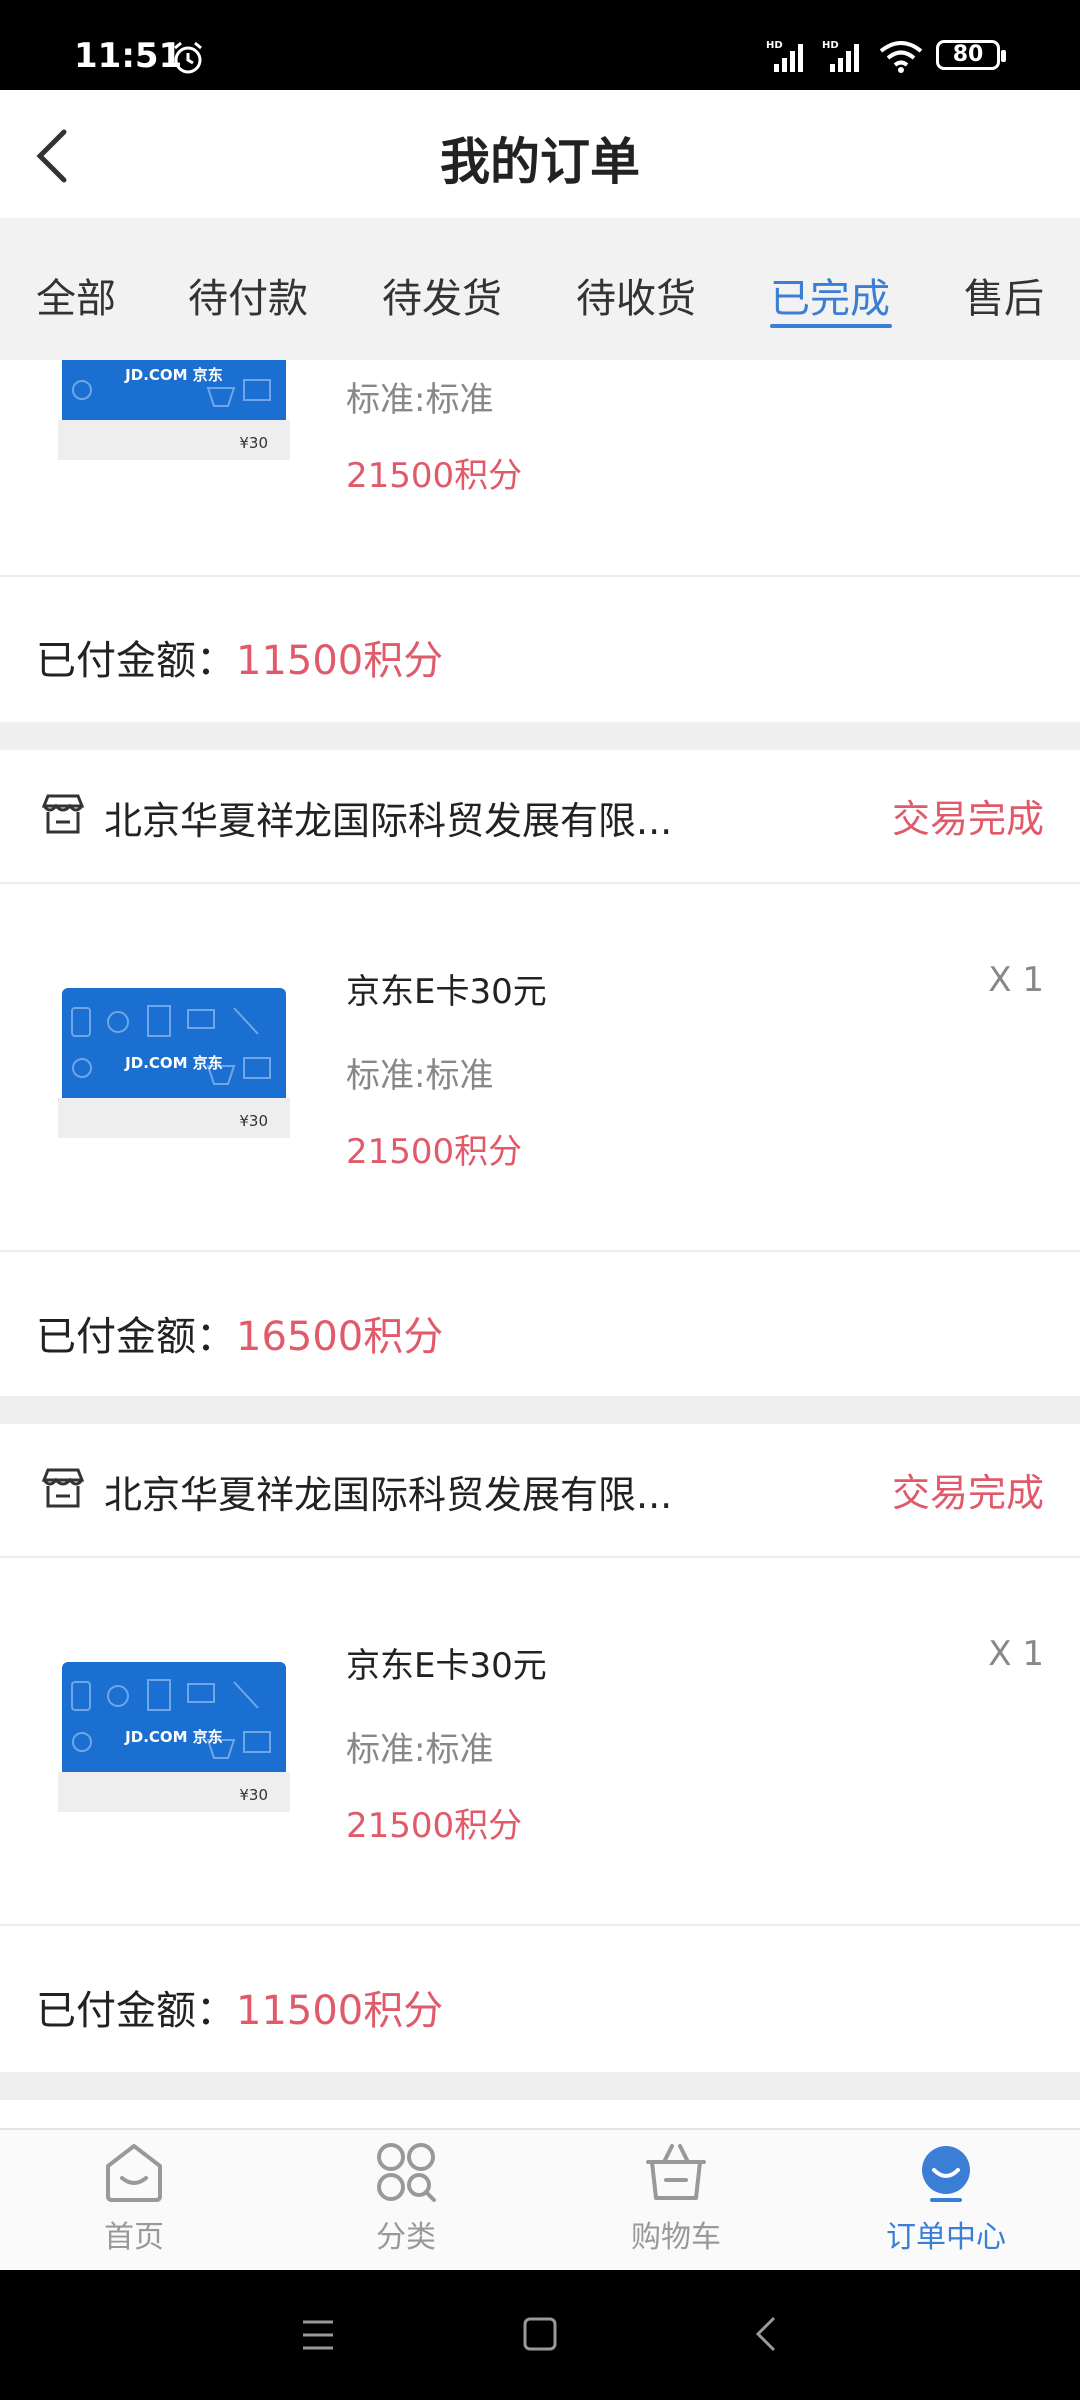  I want to click on nav-home: 首页, so click(134, 2198).